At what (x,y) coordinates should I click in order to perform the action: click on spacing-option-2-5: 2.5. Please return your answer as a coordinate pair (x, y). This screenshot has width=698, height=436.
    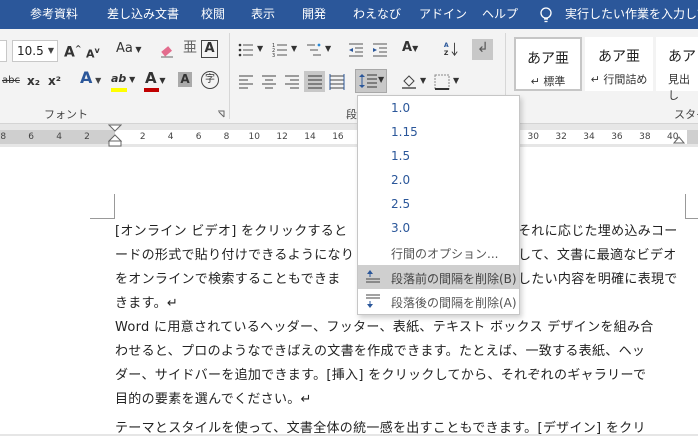
    Looking at the image, I should click on (400, 204).